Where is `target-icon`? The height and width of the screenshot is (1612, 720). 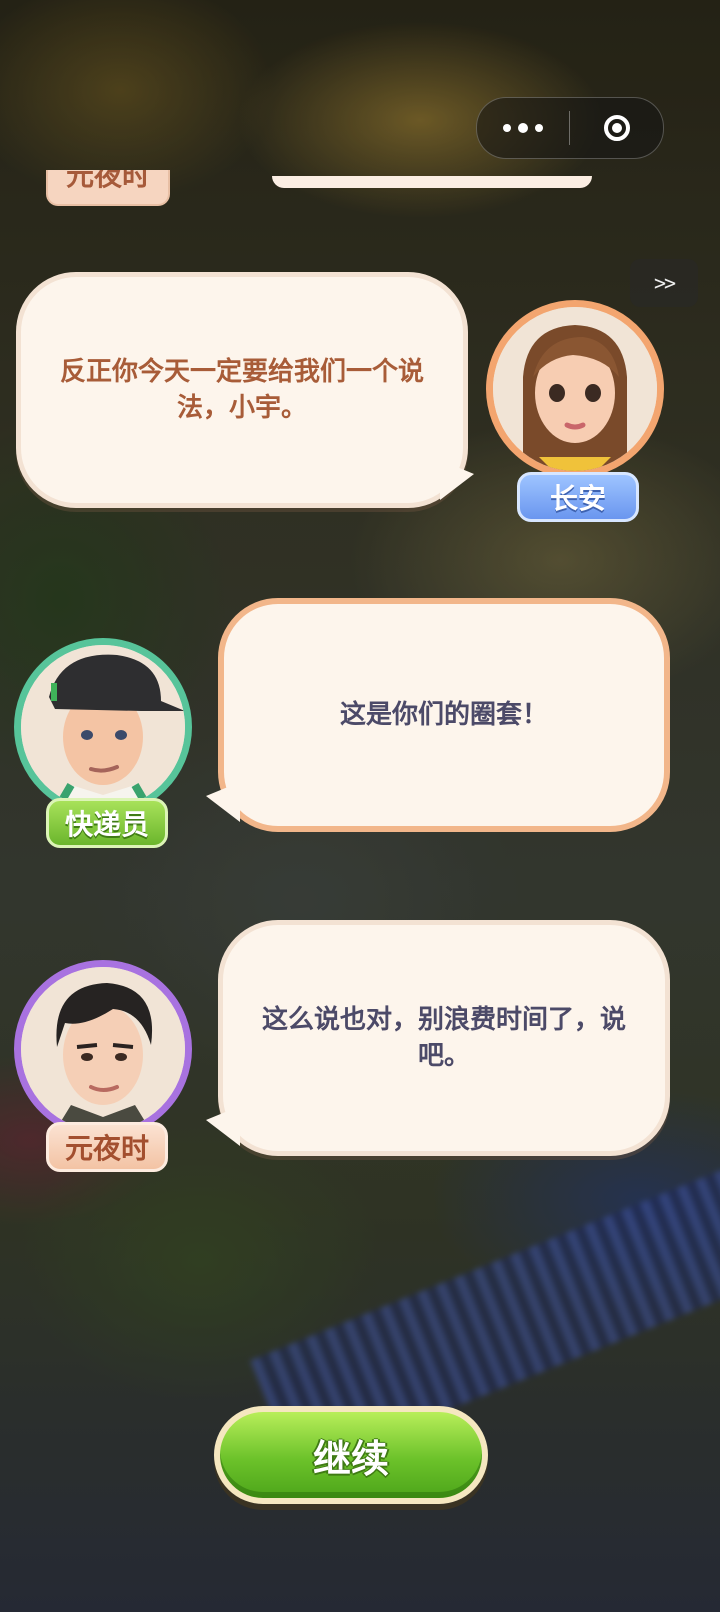 target-icon is located at coordinates (616, 128).